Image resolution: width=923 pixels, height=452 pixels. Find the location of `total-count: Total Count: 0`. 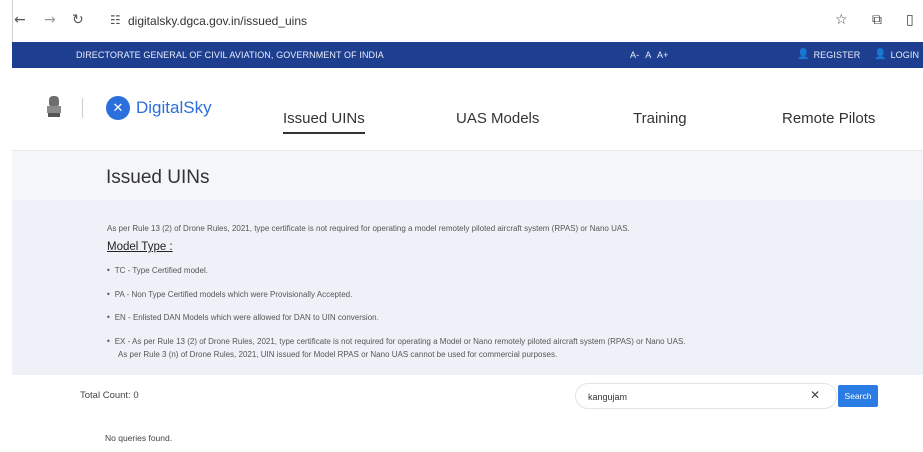

total-count: Total Count: 0 is located at coordinates (109, 395).